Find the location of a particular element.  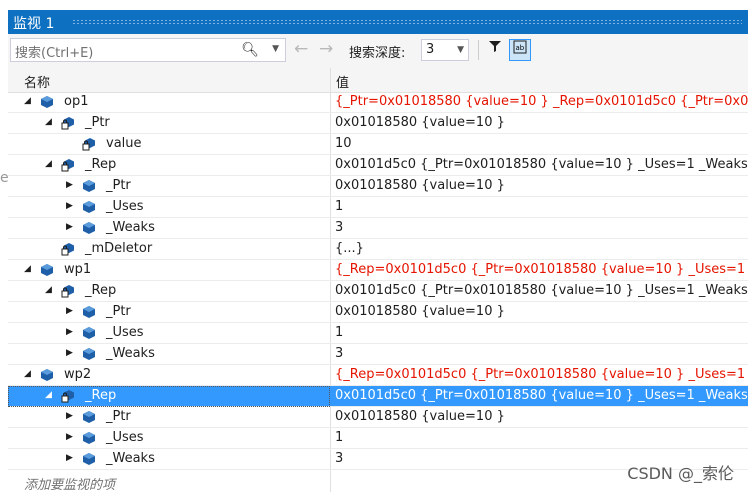

back-arrow-icon: ← is located at coordinates (301, 49).